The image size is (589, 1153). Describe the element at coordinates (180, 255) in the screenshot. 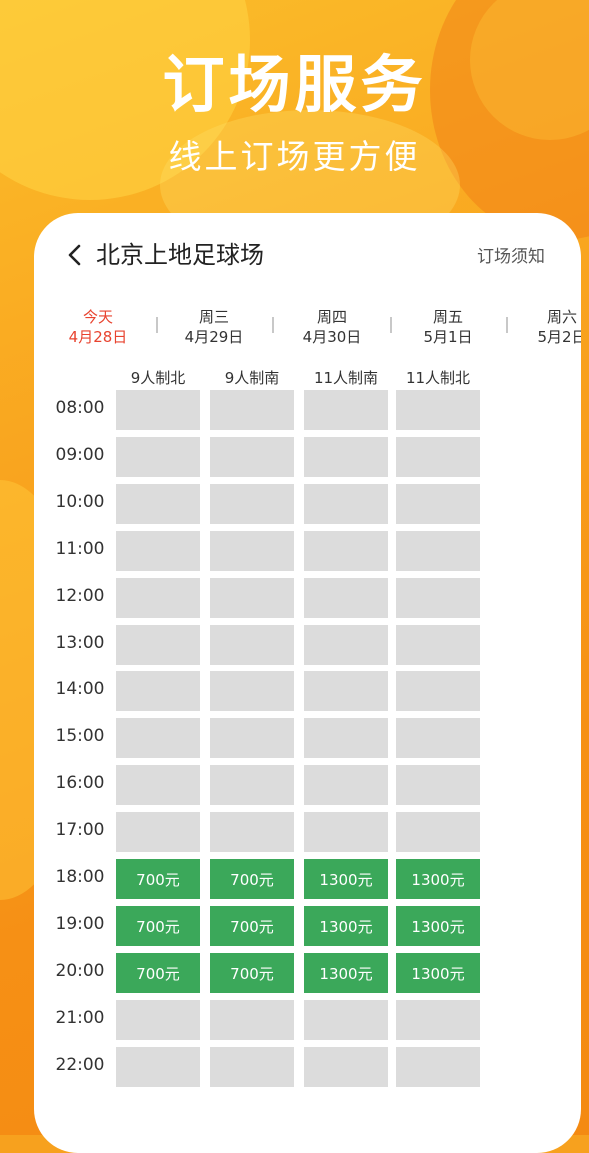

I see `venue-title: 北京上地足球场` at that location.